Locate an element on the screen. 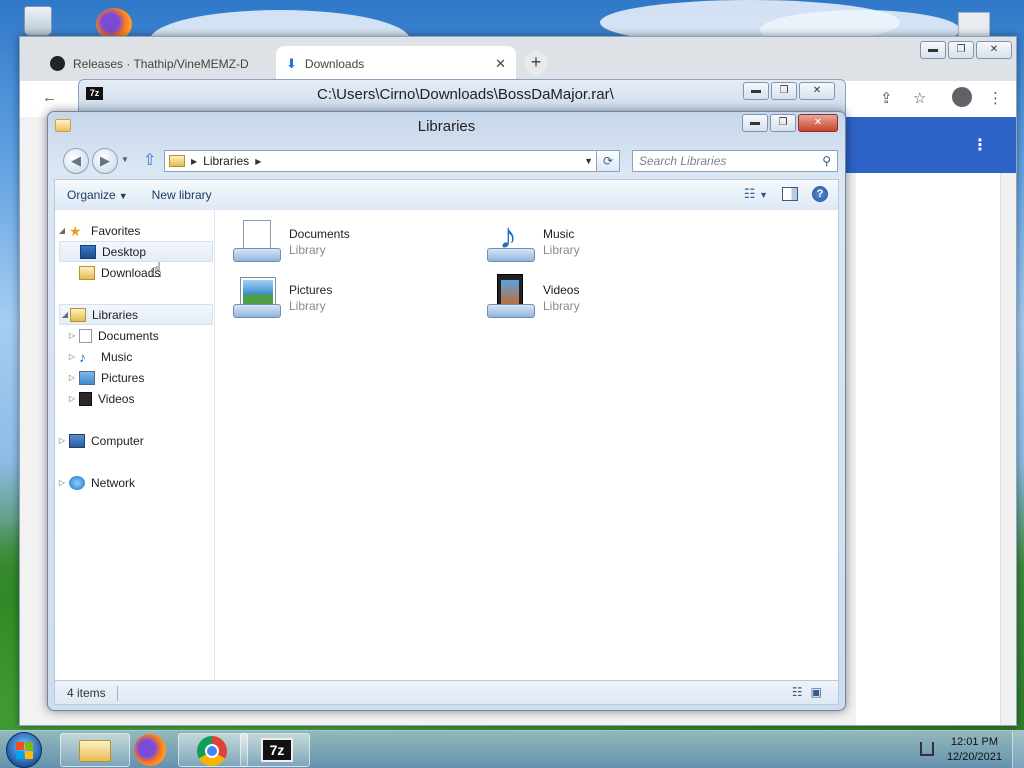 The image size is (1024, 768). star-icon: ☆ is located at coordinates (919, 98).